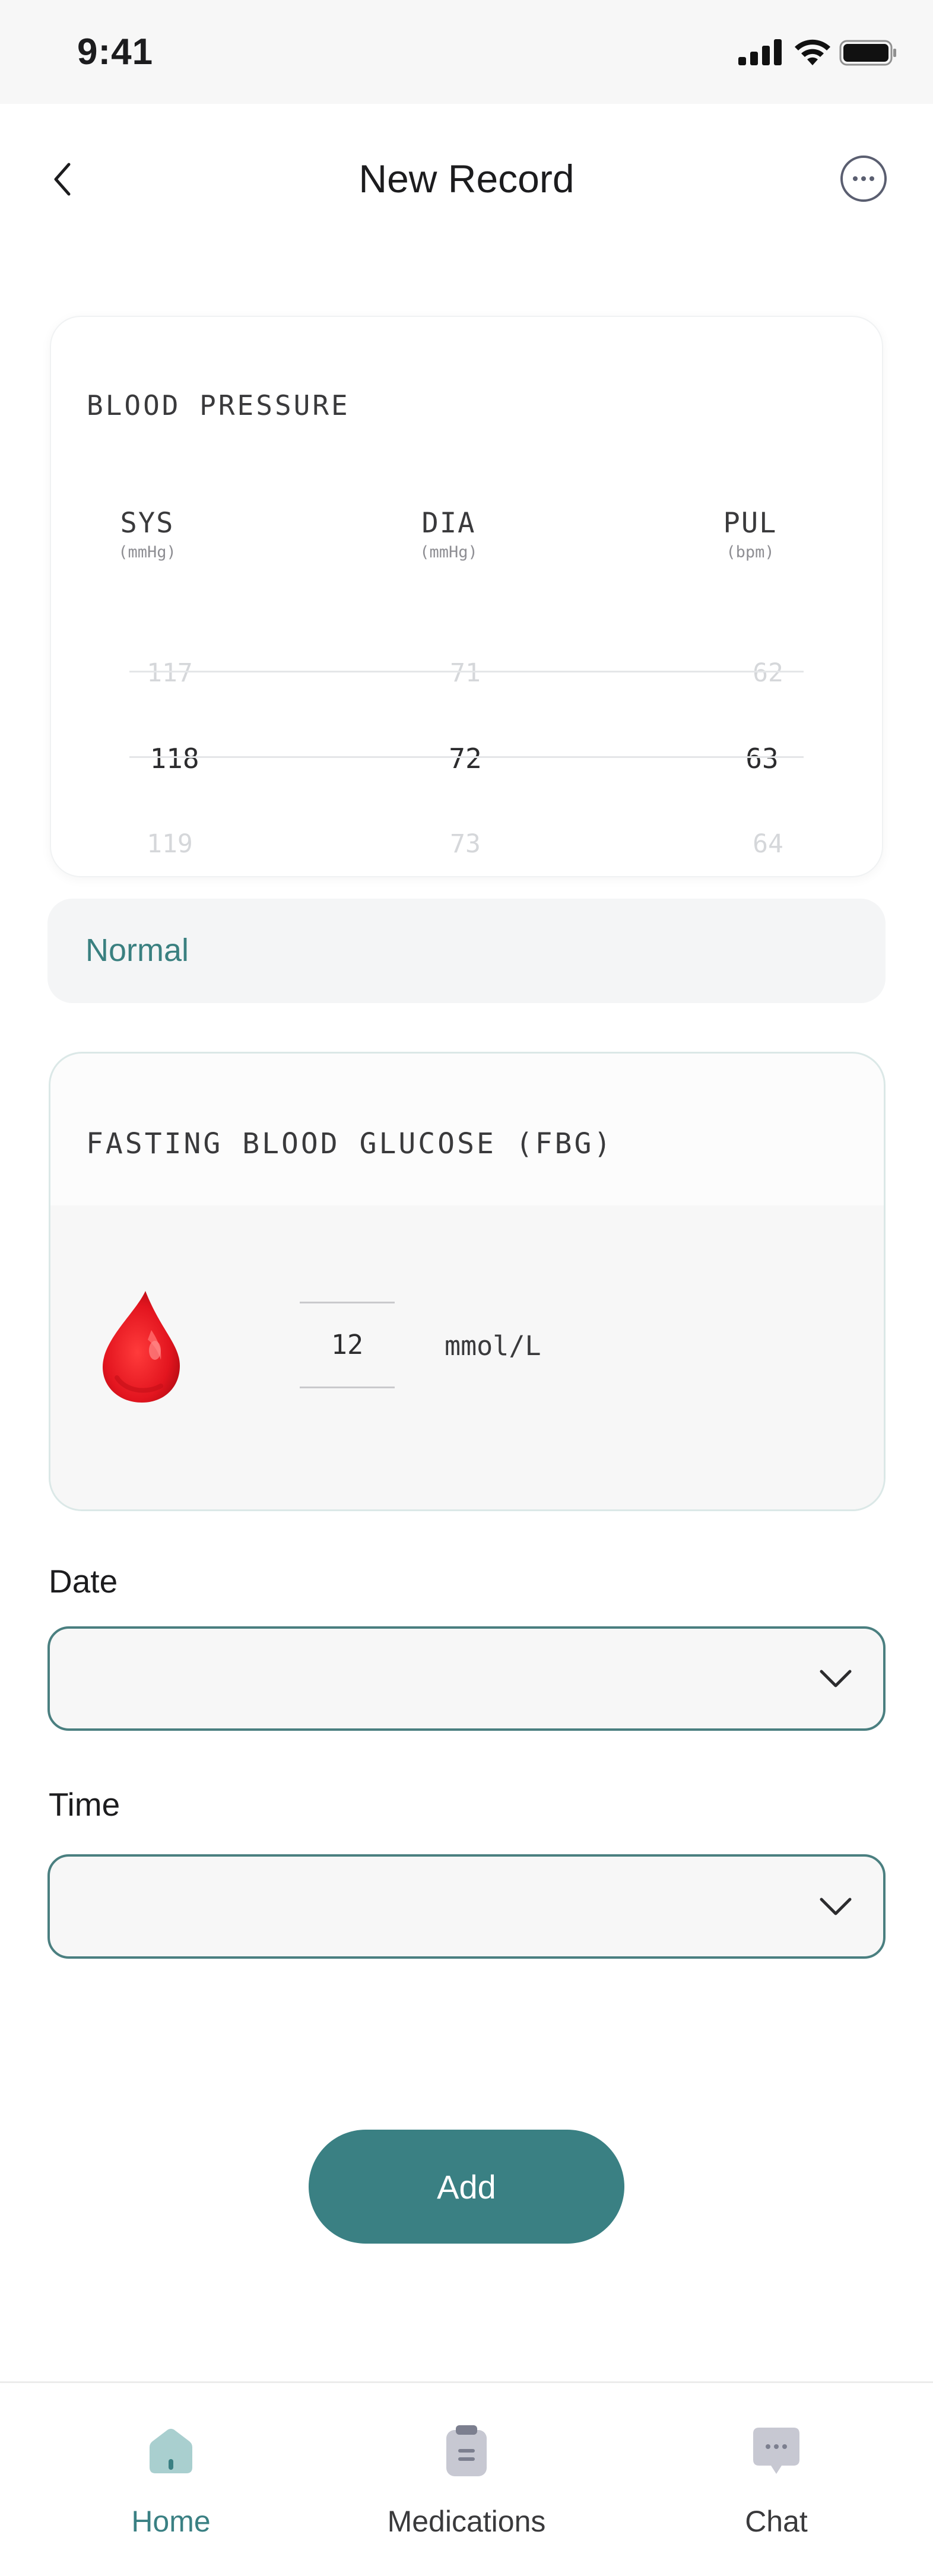 This screenshot has height=2576, width=933. Describe the element at coordinates (777, 2480) in the screenshot. I see `tab-chat: Chat` at that location.